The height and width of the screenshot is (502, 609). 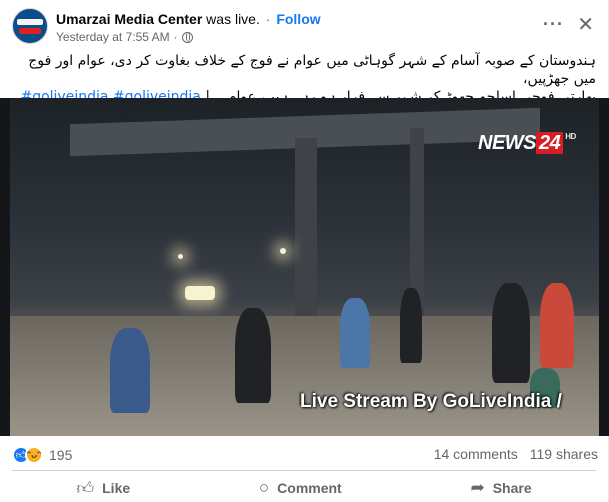 I want to click on timestamp-link: Yesterday at 7:55 AM, so click(x=113, y=37).